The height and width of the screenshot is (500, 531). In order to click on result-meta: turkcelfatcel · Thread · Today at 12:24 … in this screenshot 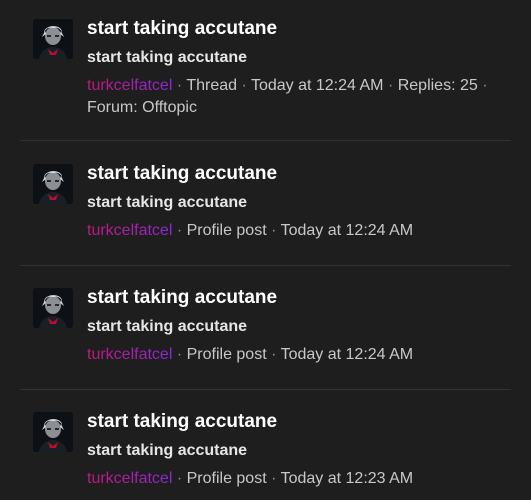, I will do `click(289, 97)`.